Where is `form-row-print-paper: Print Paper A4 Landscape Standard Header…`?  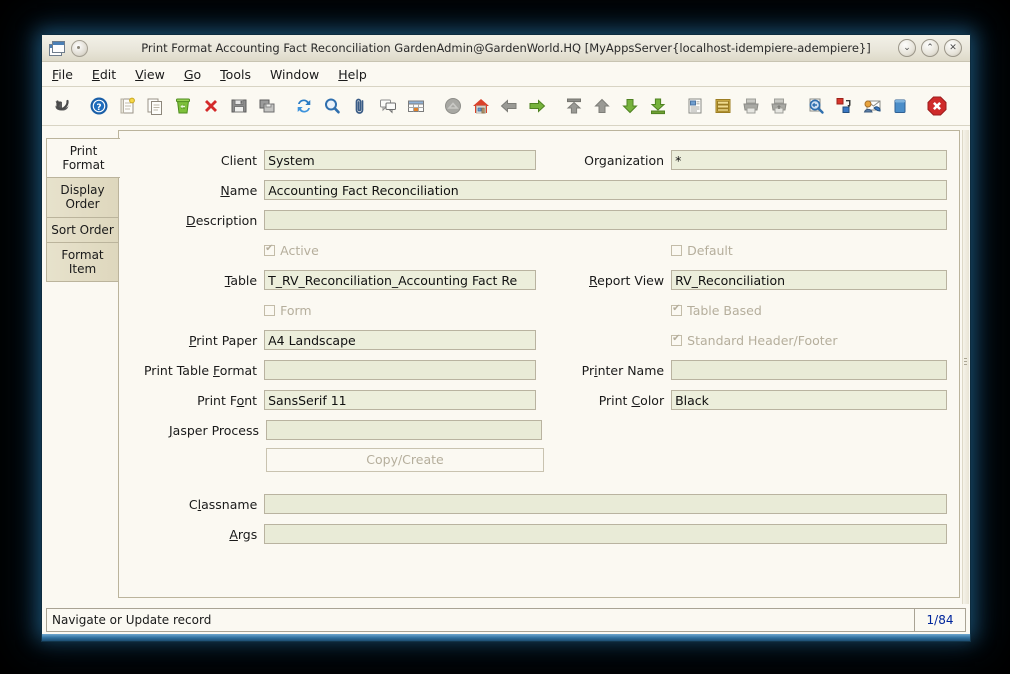 form-row-print-paper: Print Paper A4 Landscape Standard Header… is located at coordinates (539, 340).